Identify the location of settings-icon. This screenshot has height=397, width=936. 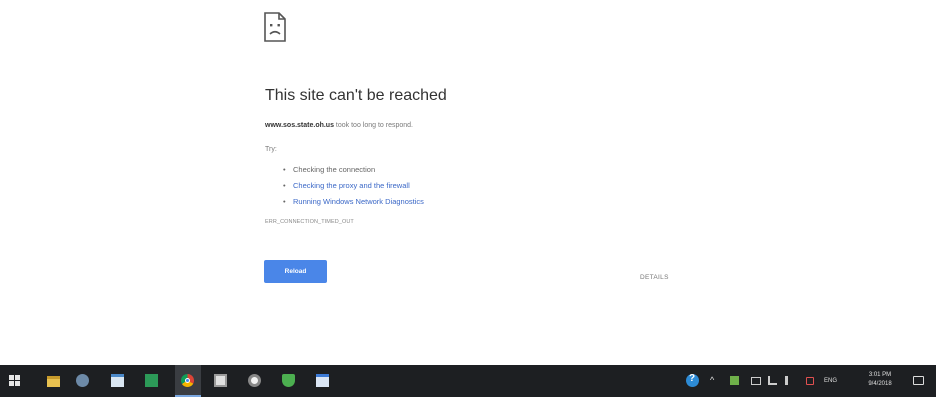
(254, 380).